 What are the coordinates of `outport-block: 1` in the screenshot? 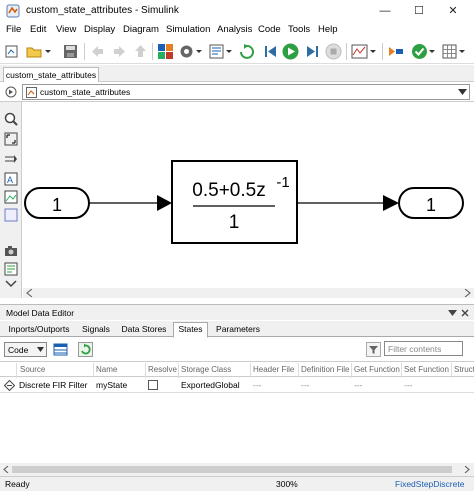 It's located at (431, 203).